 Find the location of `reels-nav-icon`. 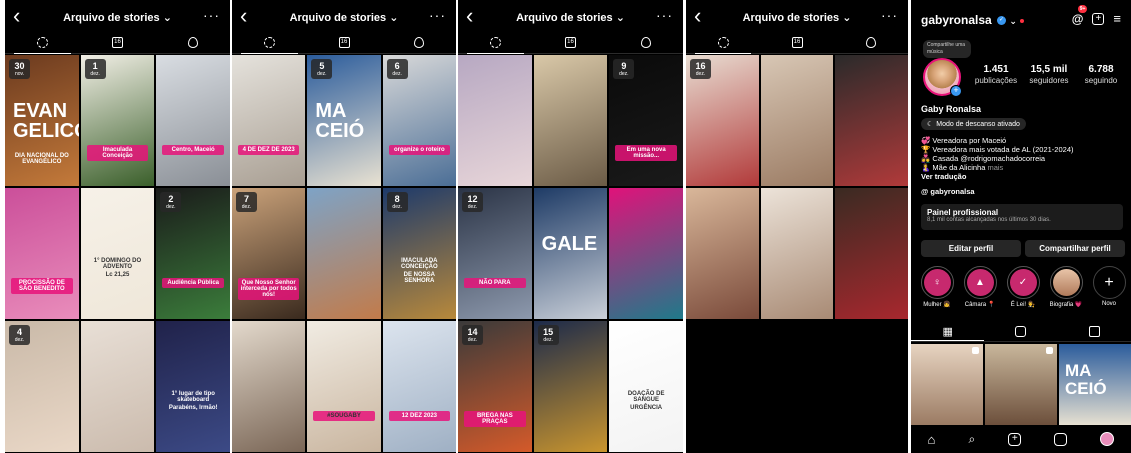

reels-nav-icon is located at coordinates (1061, 439).